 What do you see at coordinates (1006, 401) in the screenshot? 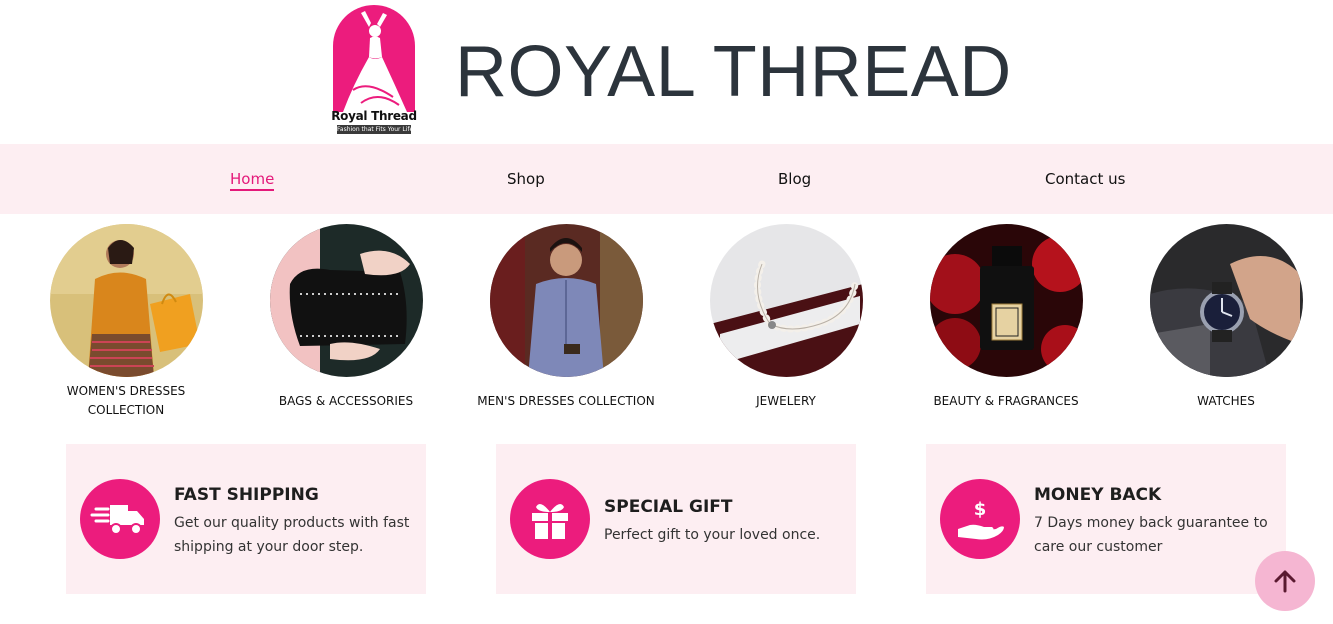
I see `category-label: BEAUTY & FRAGRANCES` at bounding box center [1006, 401].